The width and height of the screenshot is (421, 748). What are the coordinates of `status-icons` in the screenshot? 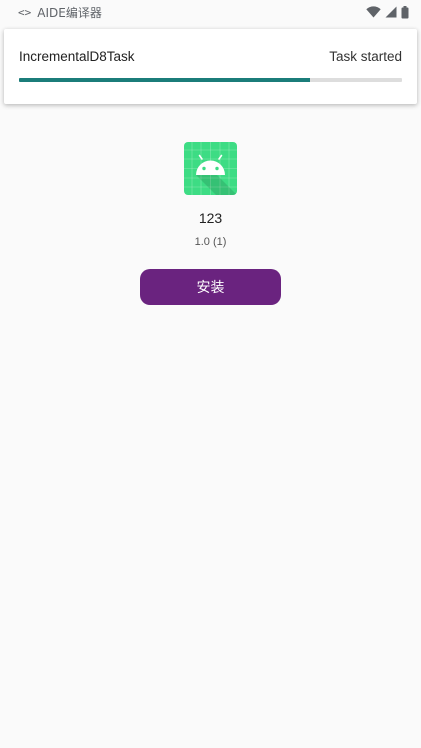 It's located at (387, 12).